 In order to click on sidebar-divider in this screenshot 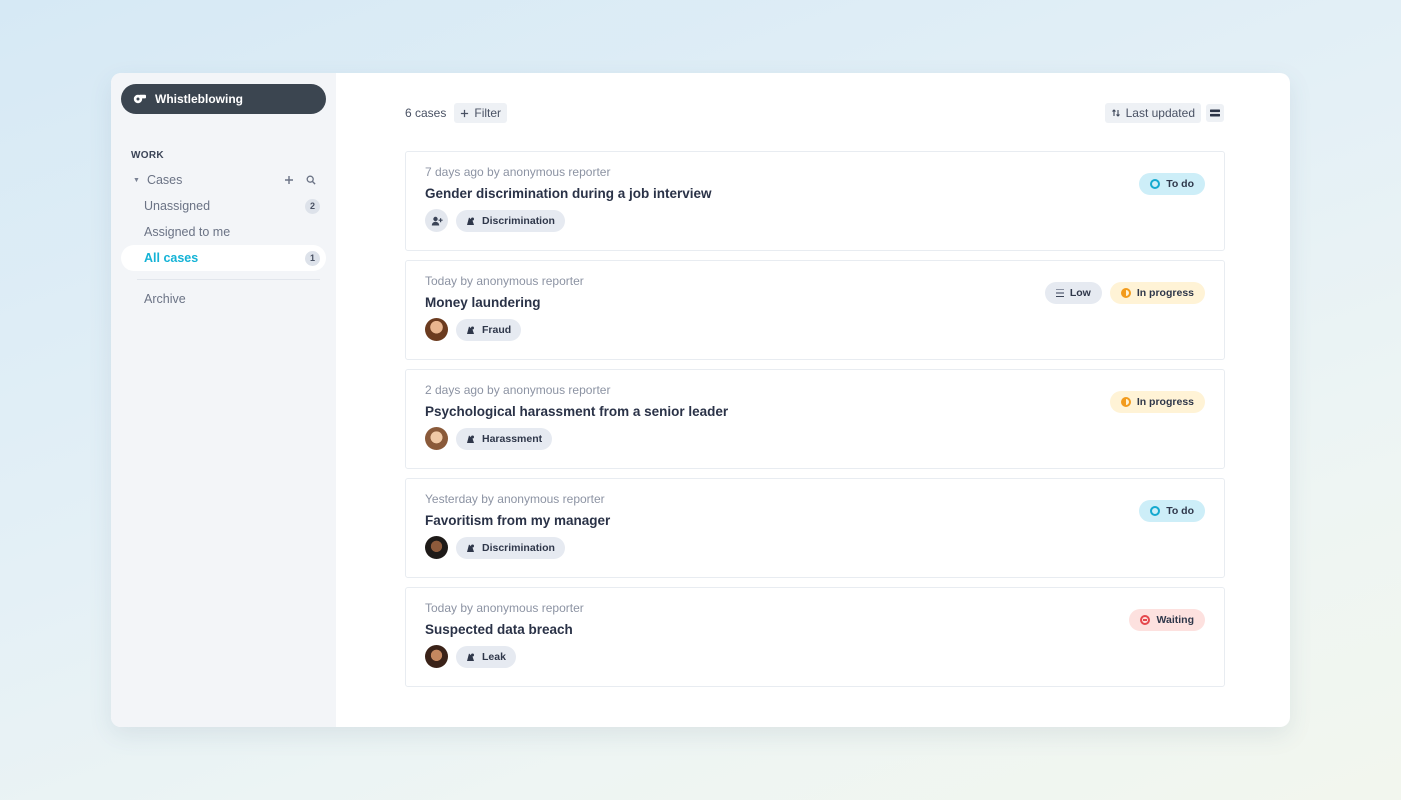, I will do `click(228, 279)`.